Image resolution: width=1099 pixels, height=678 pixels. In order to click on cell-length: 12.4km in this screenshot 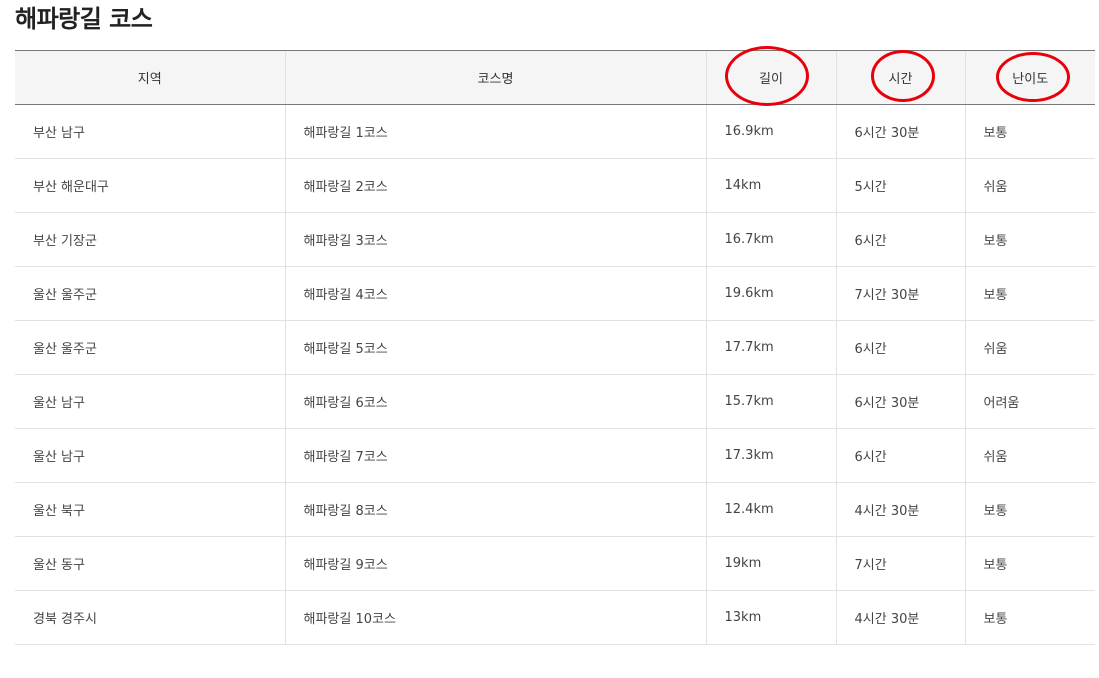, I will do `click(770, 509)`.